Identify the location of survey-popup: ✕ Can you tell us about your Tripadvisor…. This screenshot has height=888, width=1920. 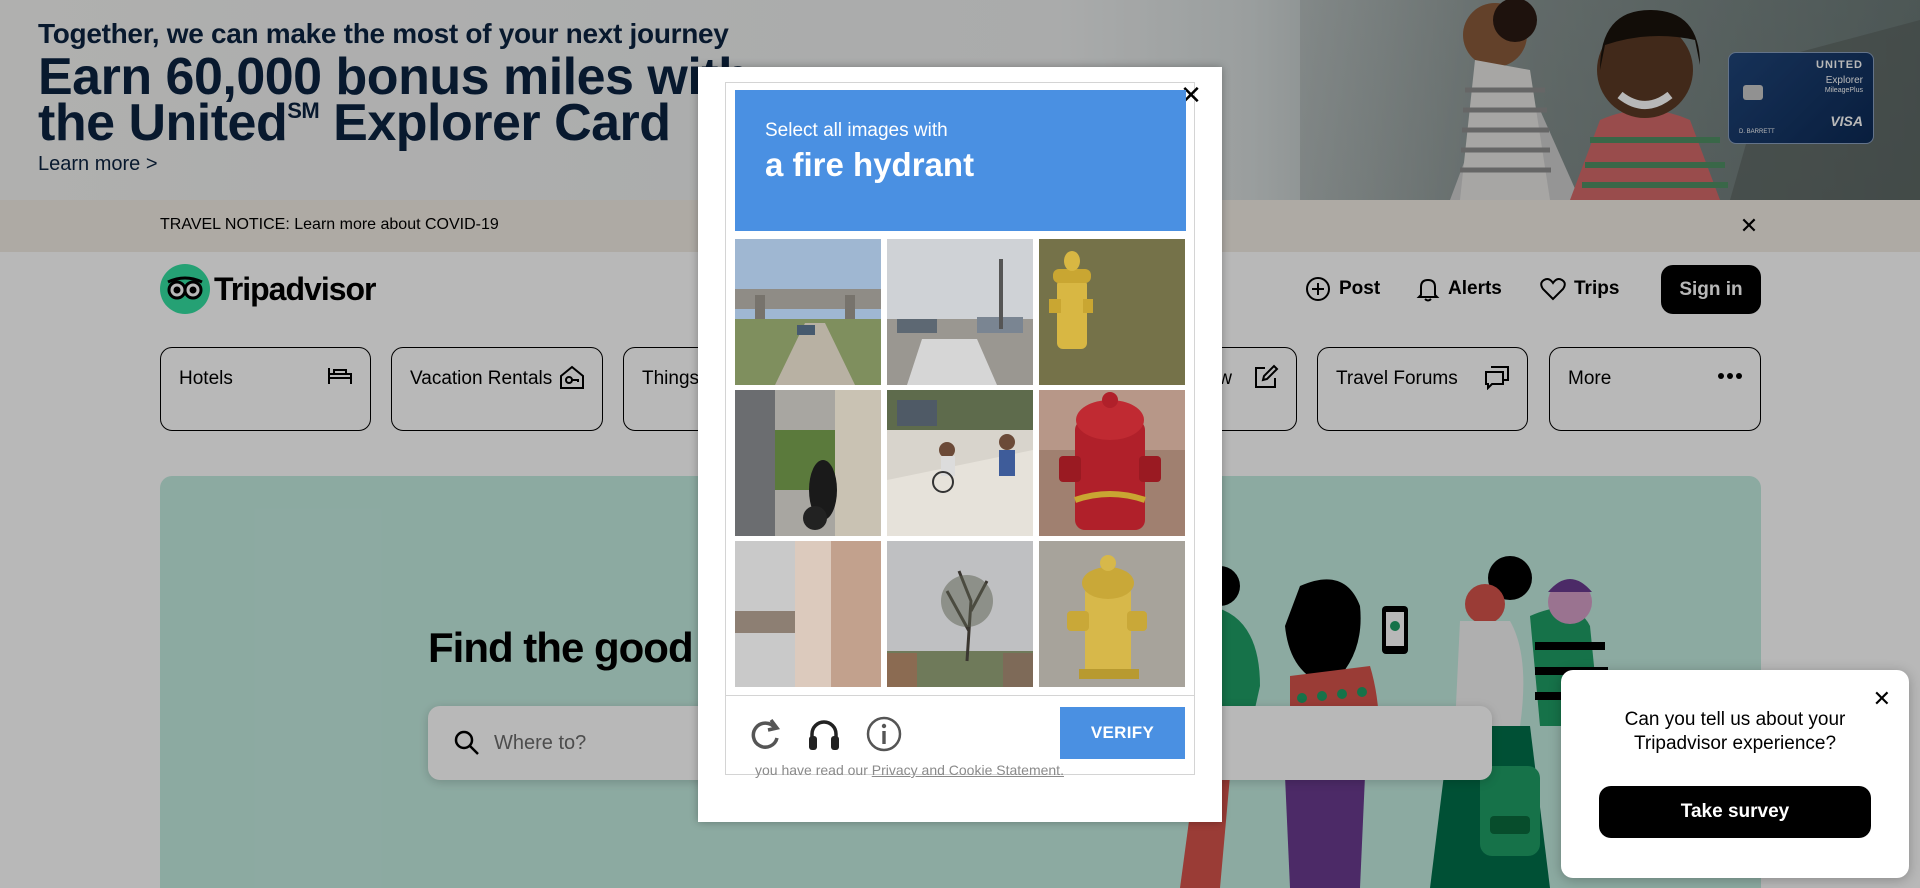
(1735, 774).